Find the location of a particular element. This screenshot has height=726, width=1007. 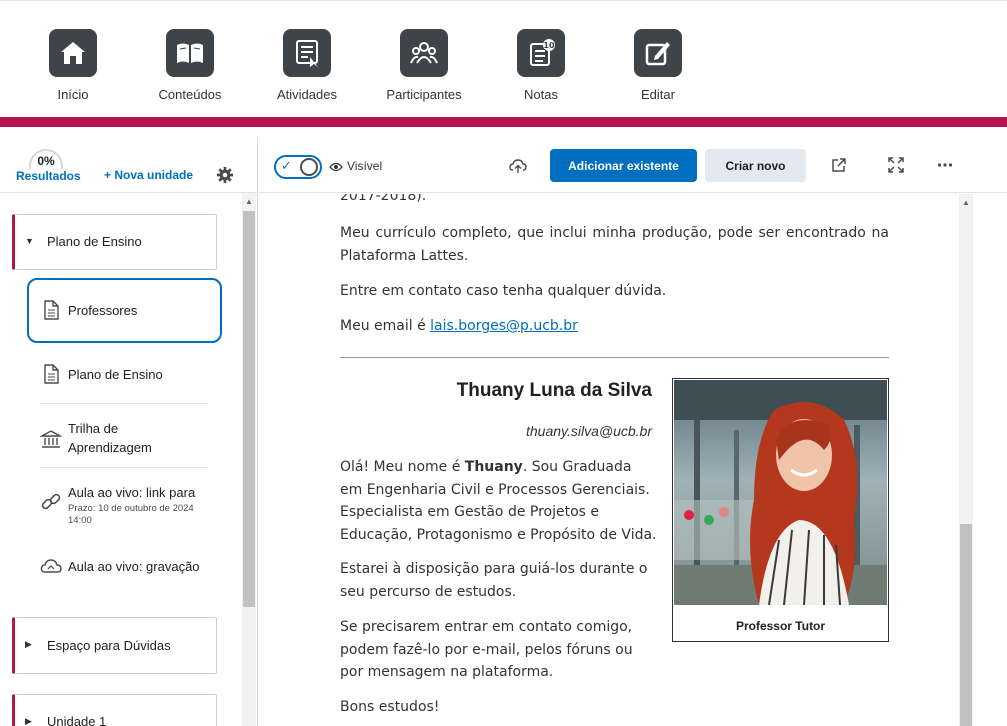

tutor-photo-frame: Professor Tutor is located at coordinates (780, 510).